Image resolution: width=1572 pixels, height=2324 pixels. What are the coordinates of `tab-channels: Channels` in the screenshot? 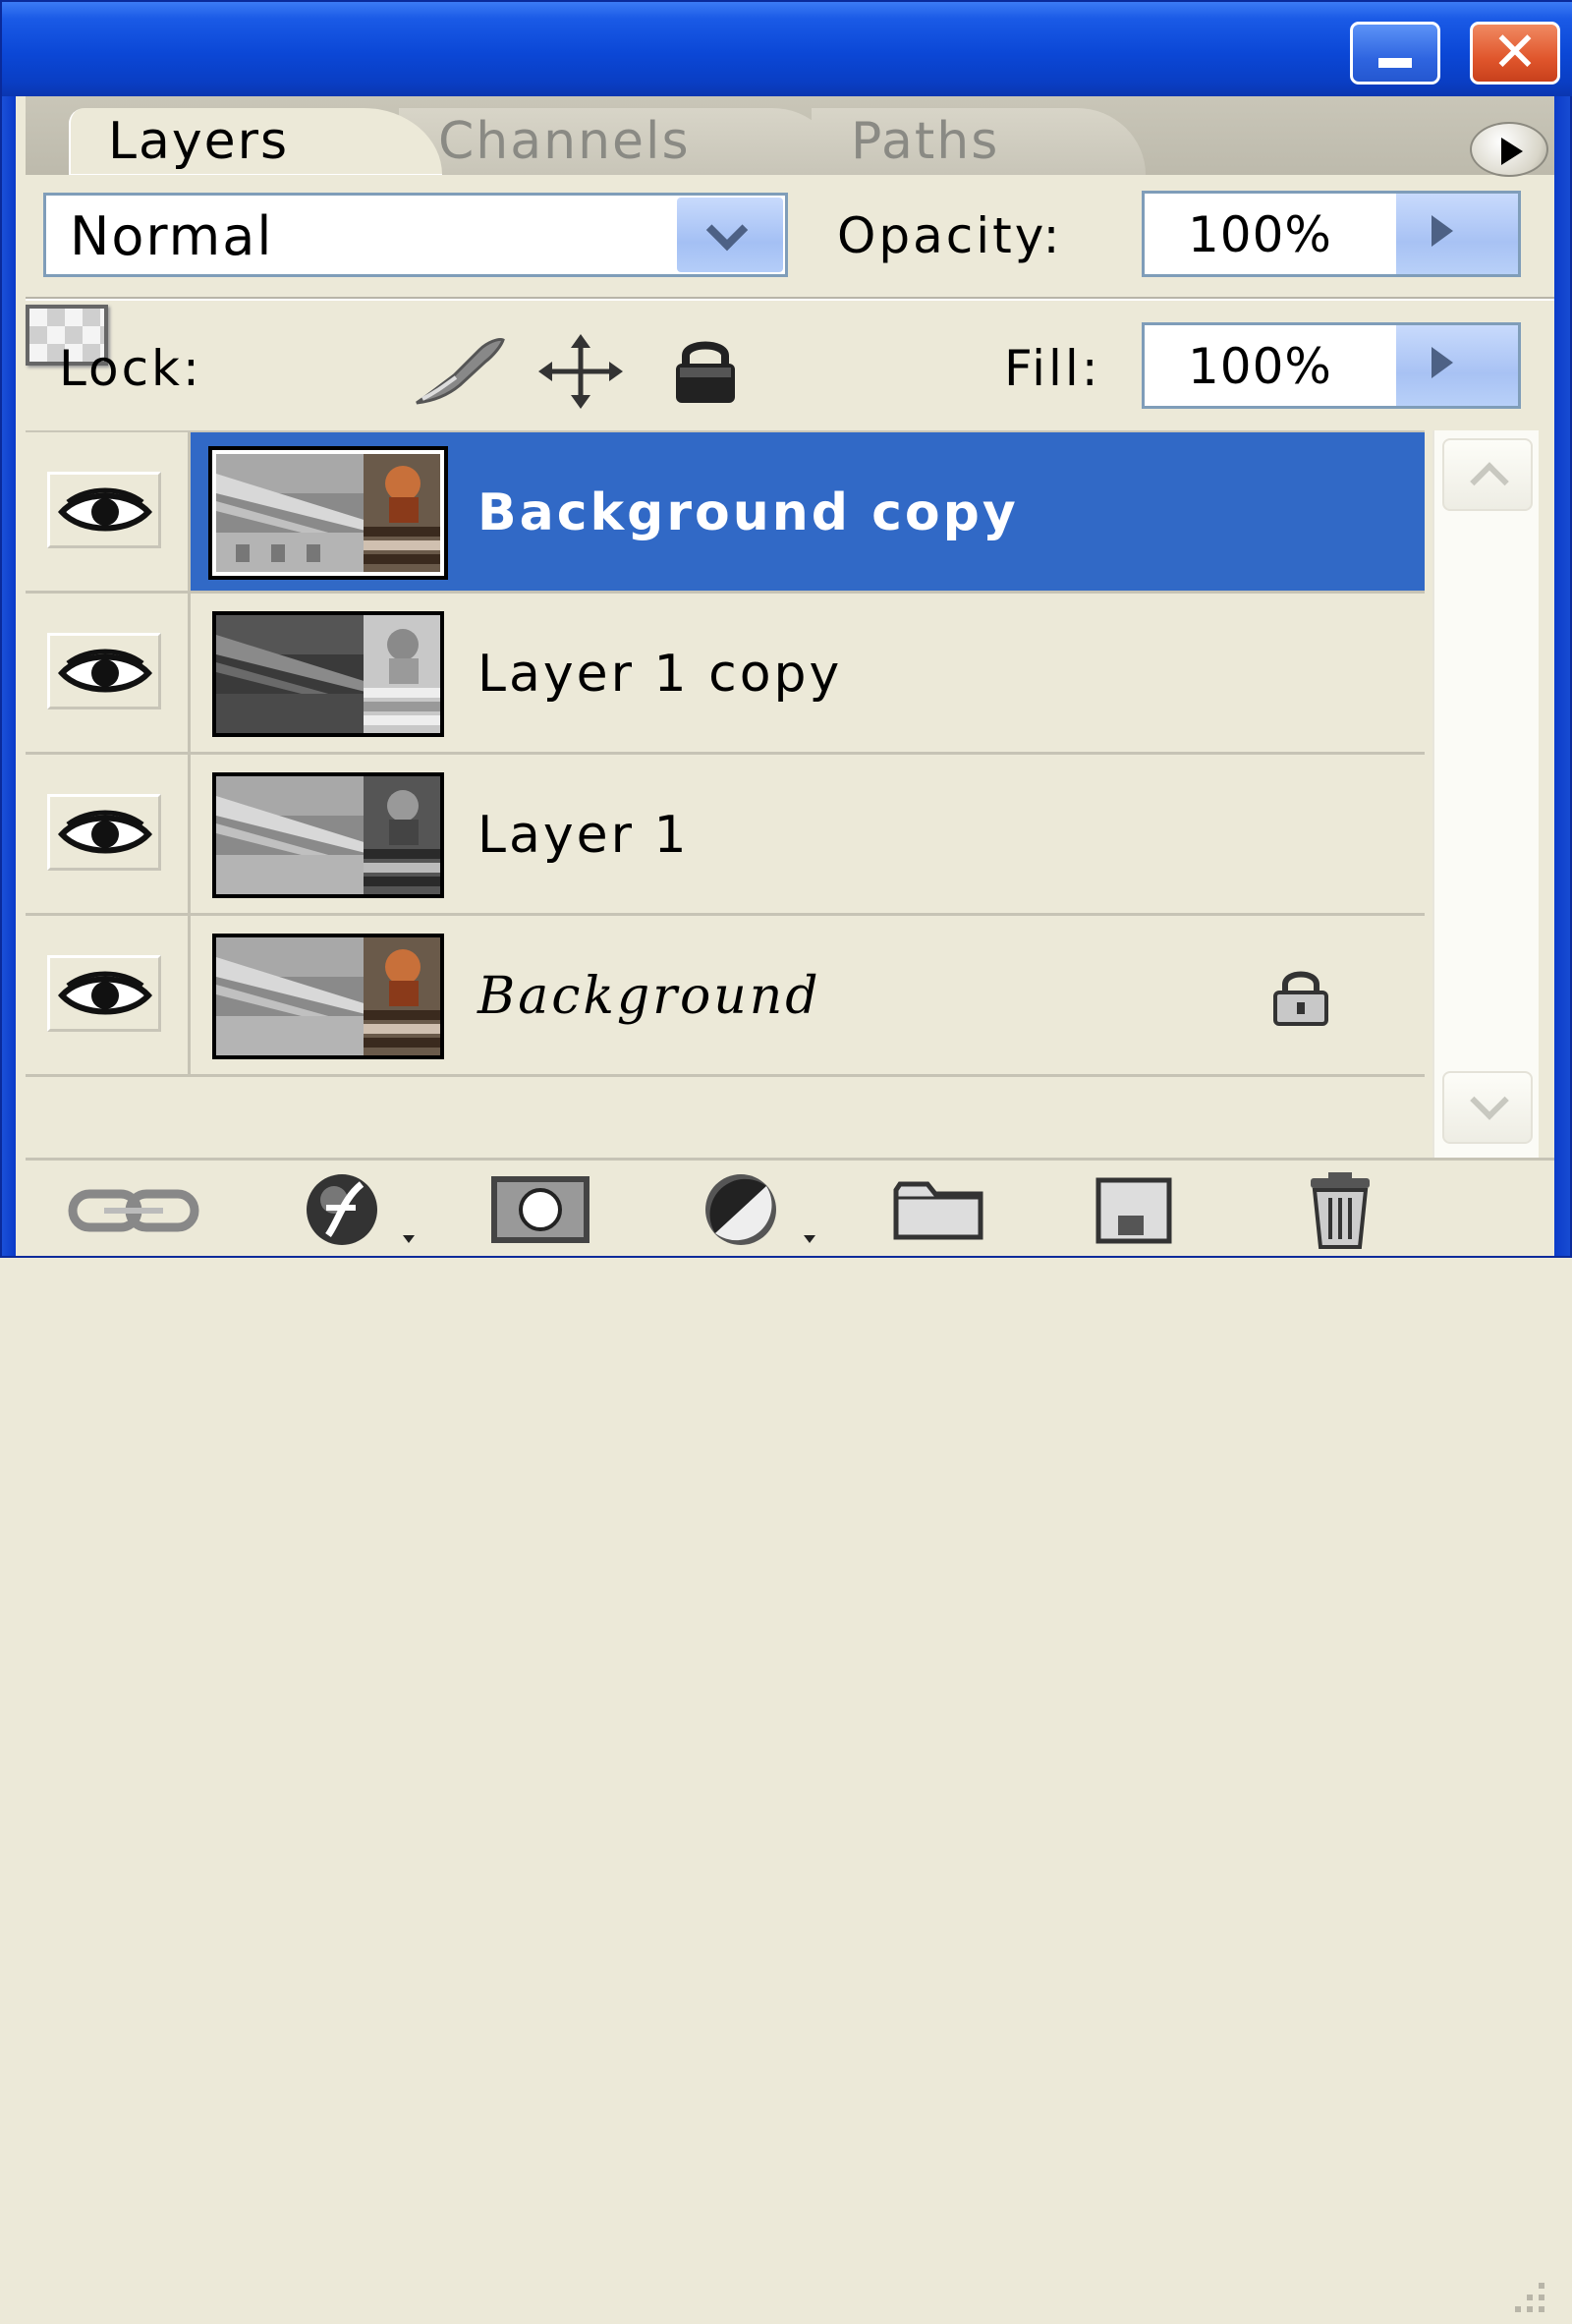 It's located at (620, 142).